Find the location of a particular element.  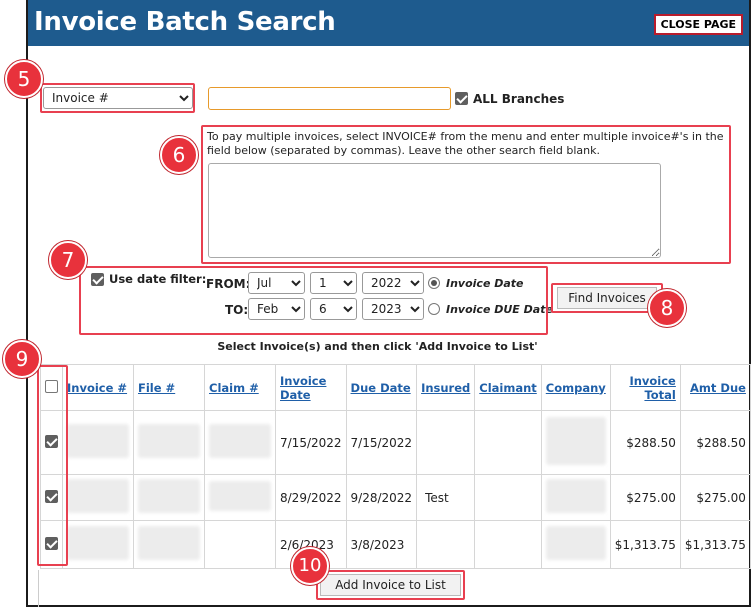

invoice-date-radio is located at coordinates (434, 283).